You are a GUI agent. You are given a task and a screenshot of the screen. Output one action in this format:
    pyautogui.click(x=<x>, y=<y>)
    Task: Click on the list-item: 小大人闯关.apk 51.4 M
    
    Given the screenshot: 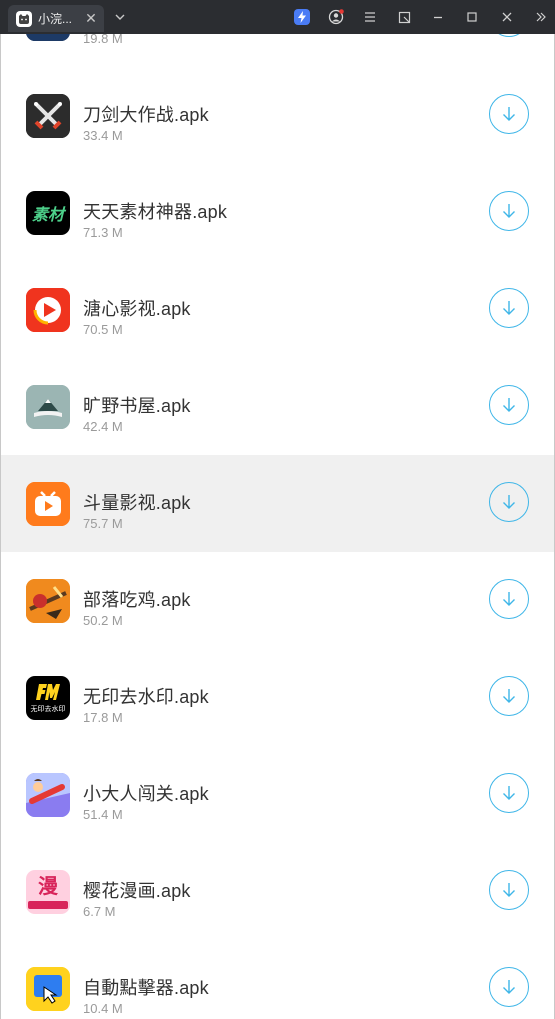 What is the action you would take?
    pyautogui.click(x=277, y=794)
    